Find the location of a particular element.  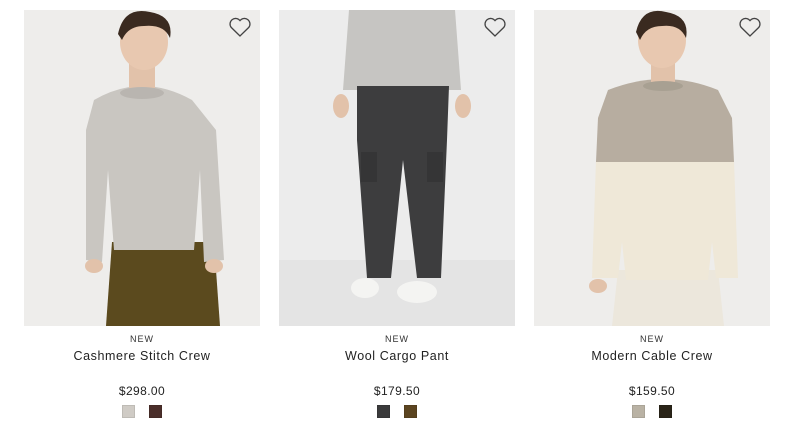

product-info: NEW Wool Cargo Pant $179.50 is located at coordinates (397, 376).